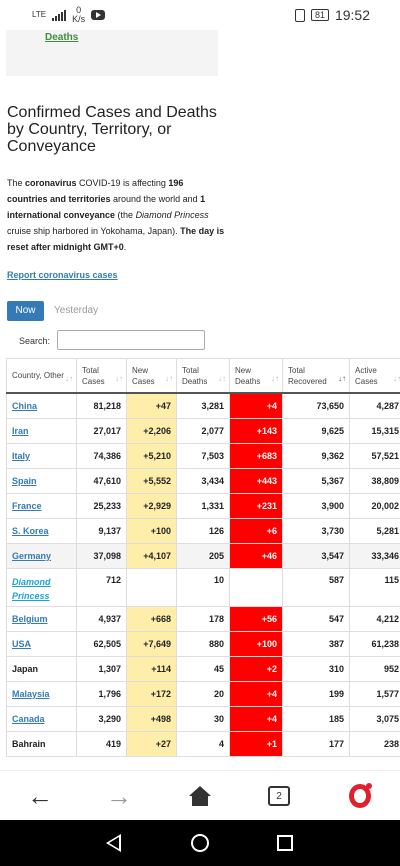 The width and height of the screenshot is (400, 866). What do you see at coordinates (101, 669) in the screenshot?
I see `total-cases-cell: 1,307` at bounding box center [101, 669].